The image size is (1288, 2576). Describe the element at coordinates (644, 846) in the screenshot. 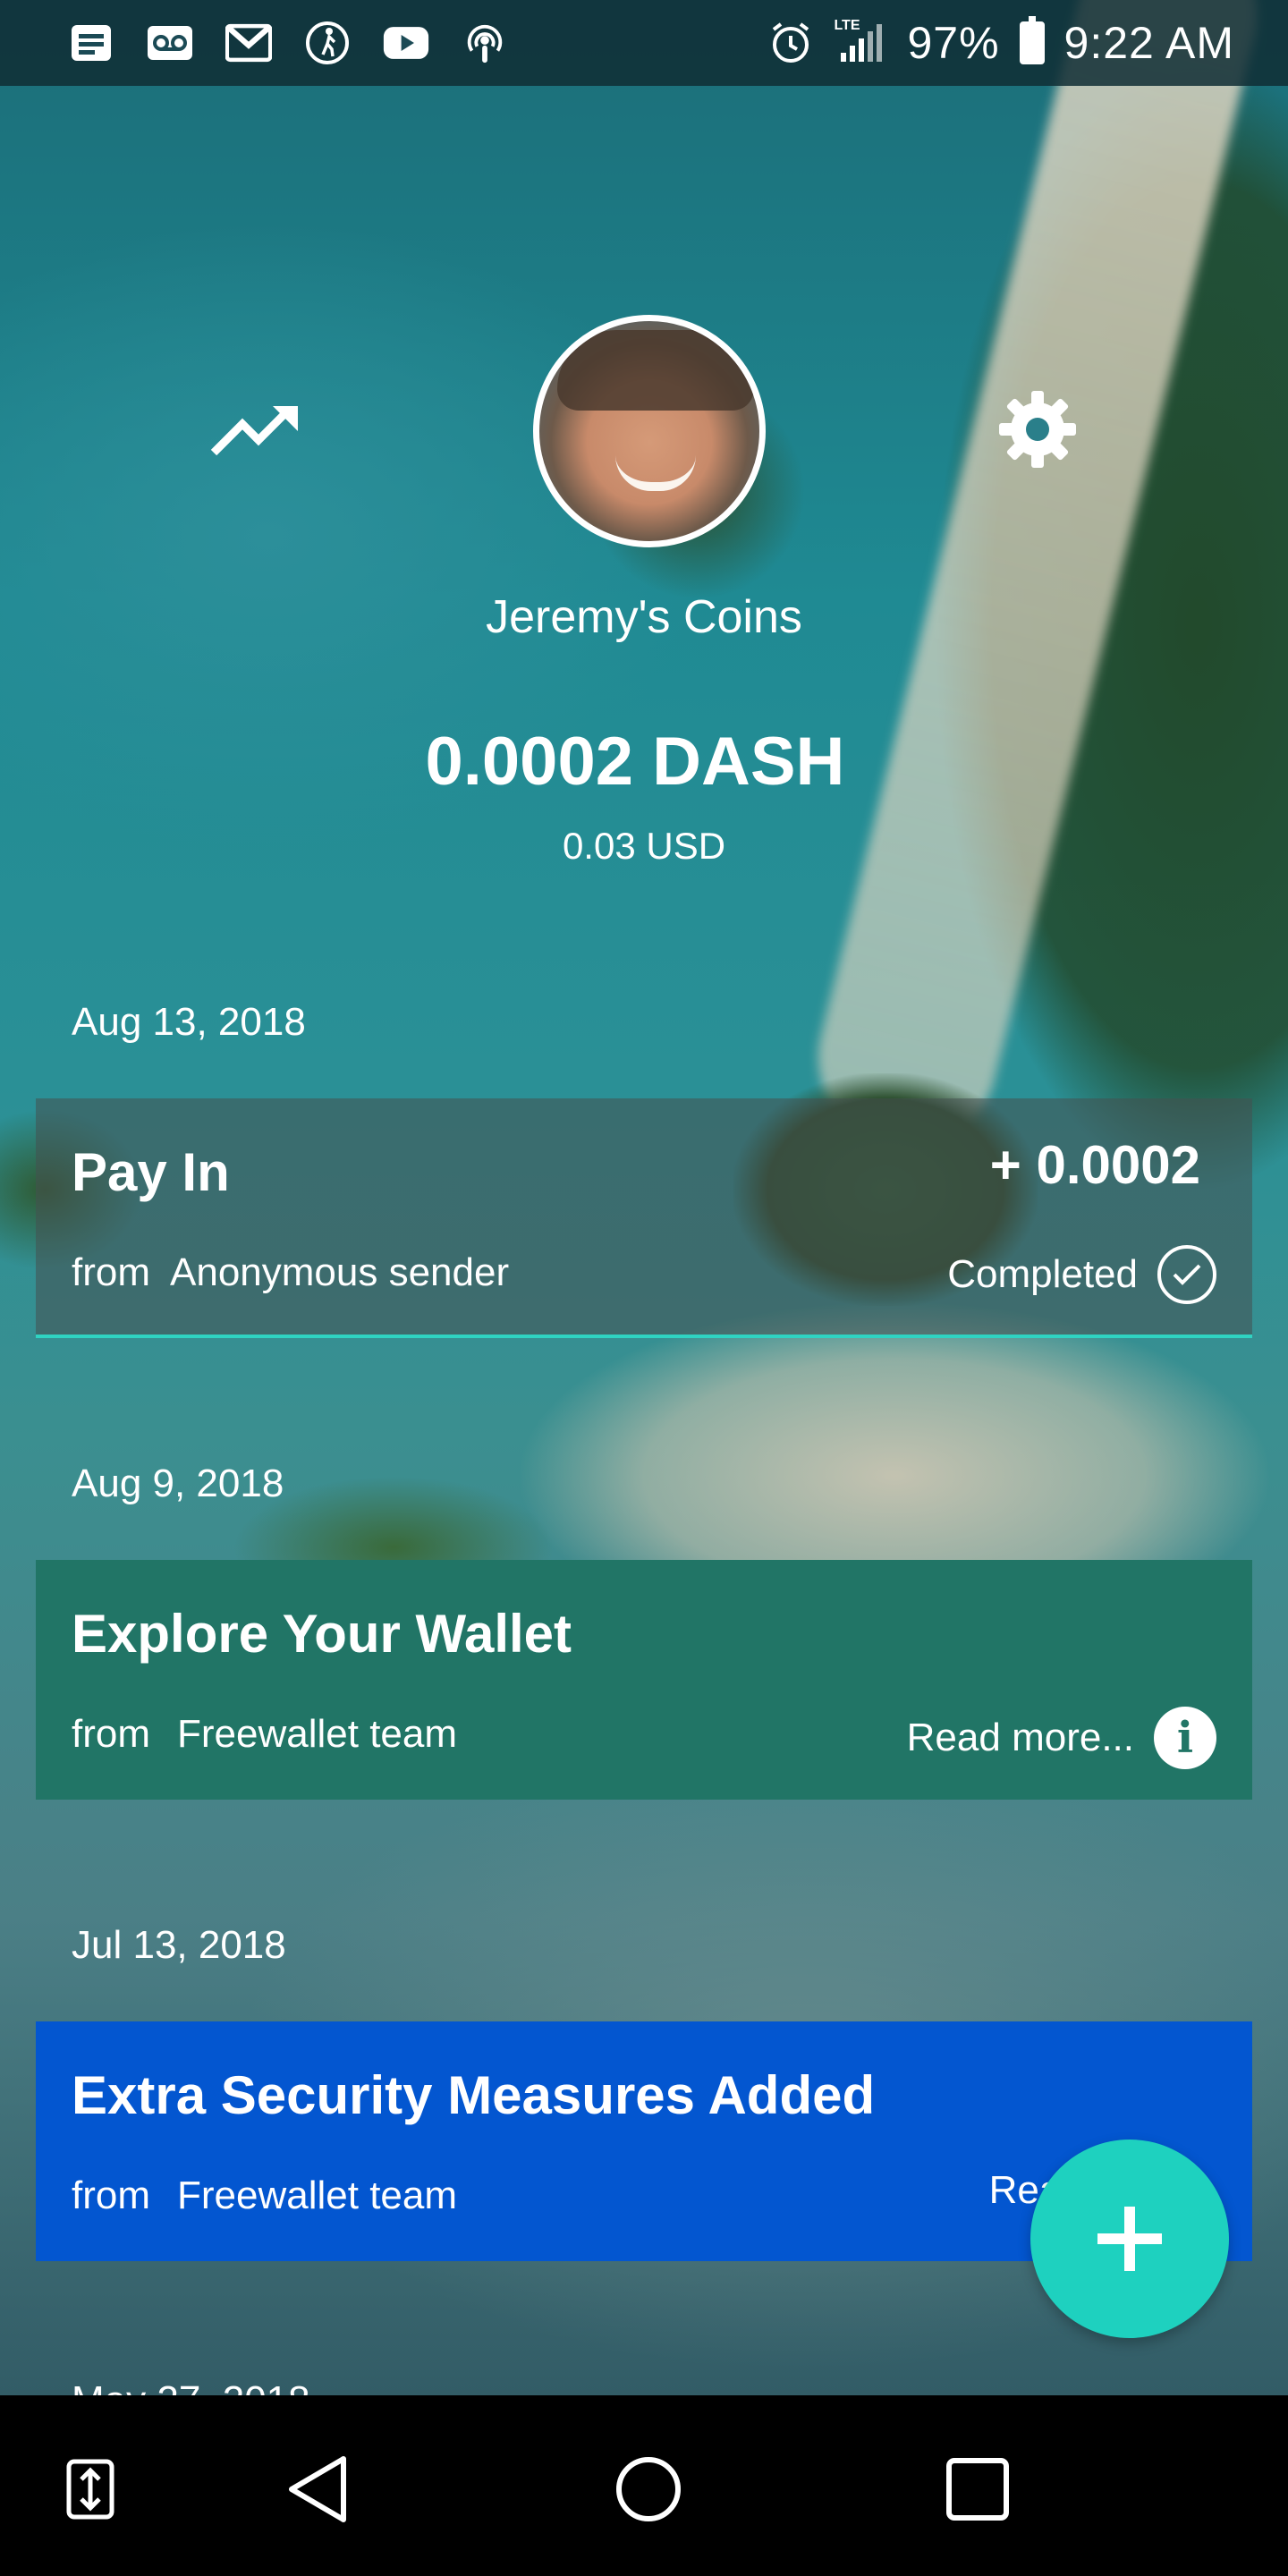

I see `balance-usd: 0.03 USD` at that location.